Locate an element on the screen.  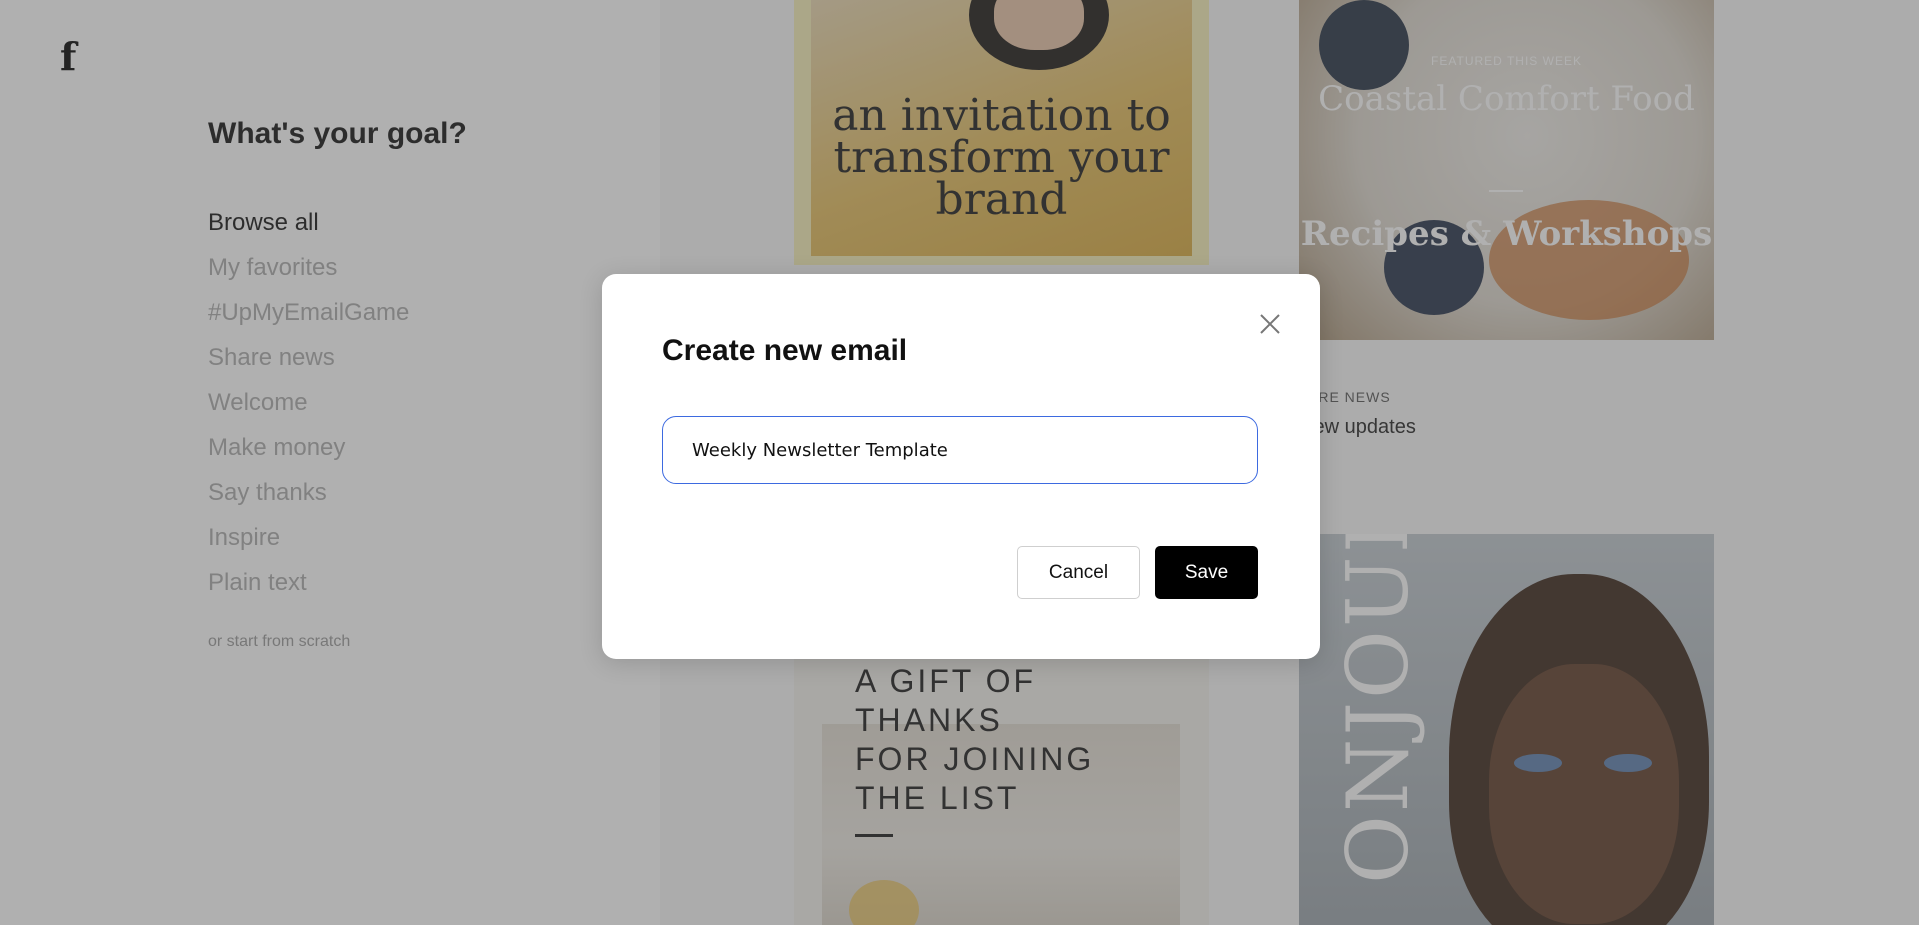
cancel-button: Cancel is located at coordinates (1078, 572).